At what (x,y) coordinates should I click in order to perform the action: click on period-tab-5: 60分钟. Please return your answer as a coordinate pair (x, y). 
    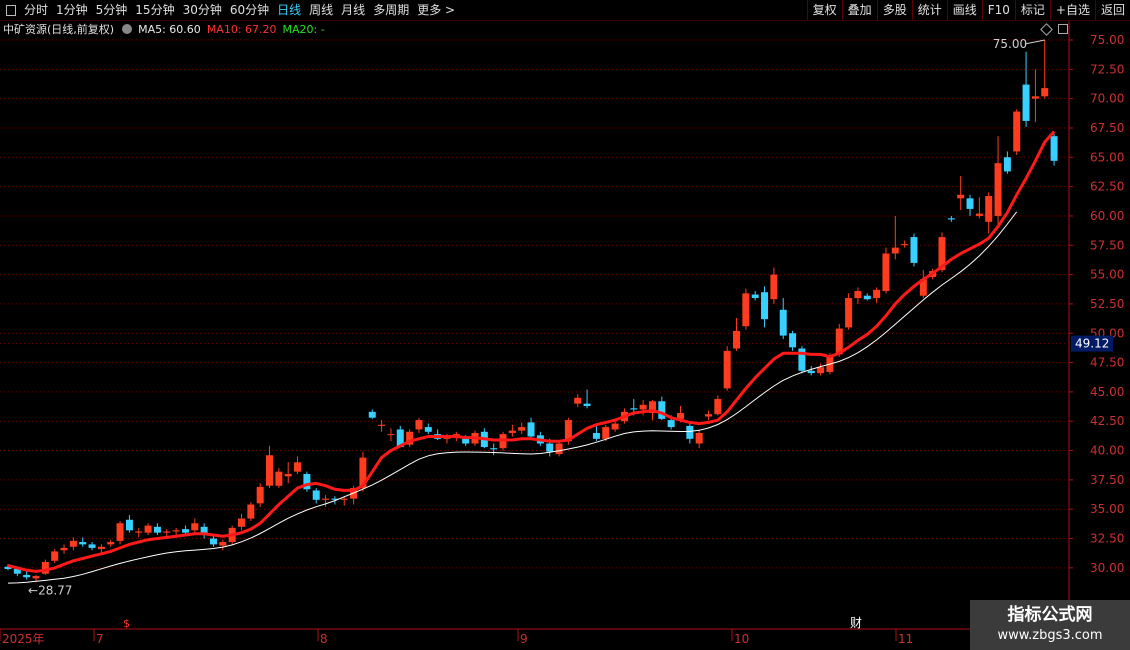
    Looking at the image, I should click on (249, 10).